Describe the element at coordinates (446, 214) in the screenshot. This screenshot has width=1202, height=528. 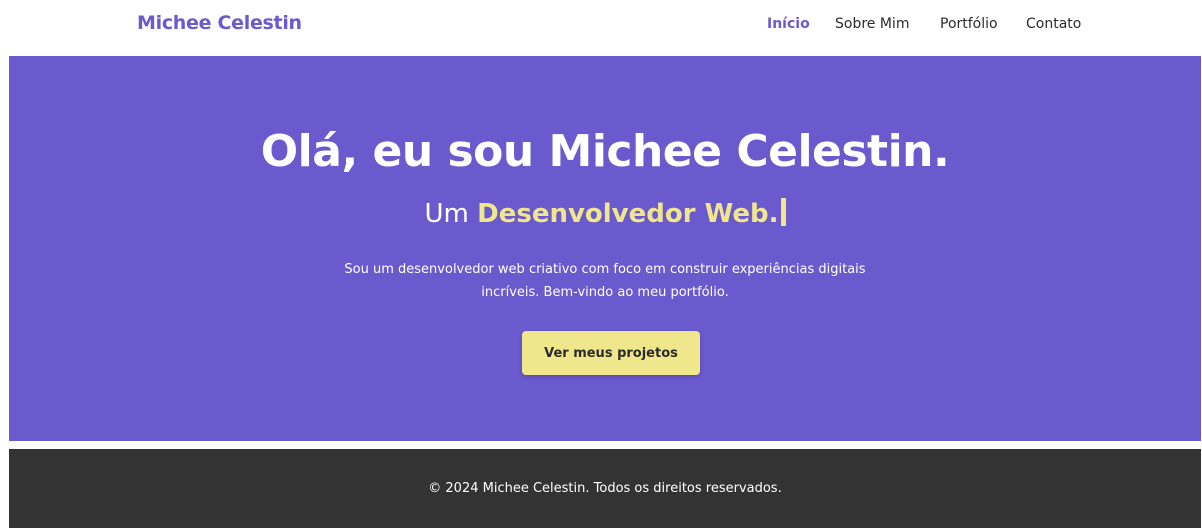
I see `hero-subtitle-prefix: Um` at that location.